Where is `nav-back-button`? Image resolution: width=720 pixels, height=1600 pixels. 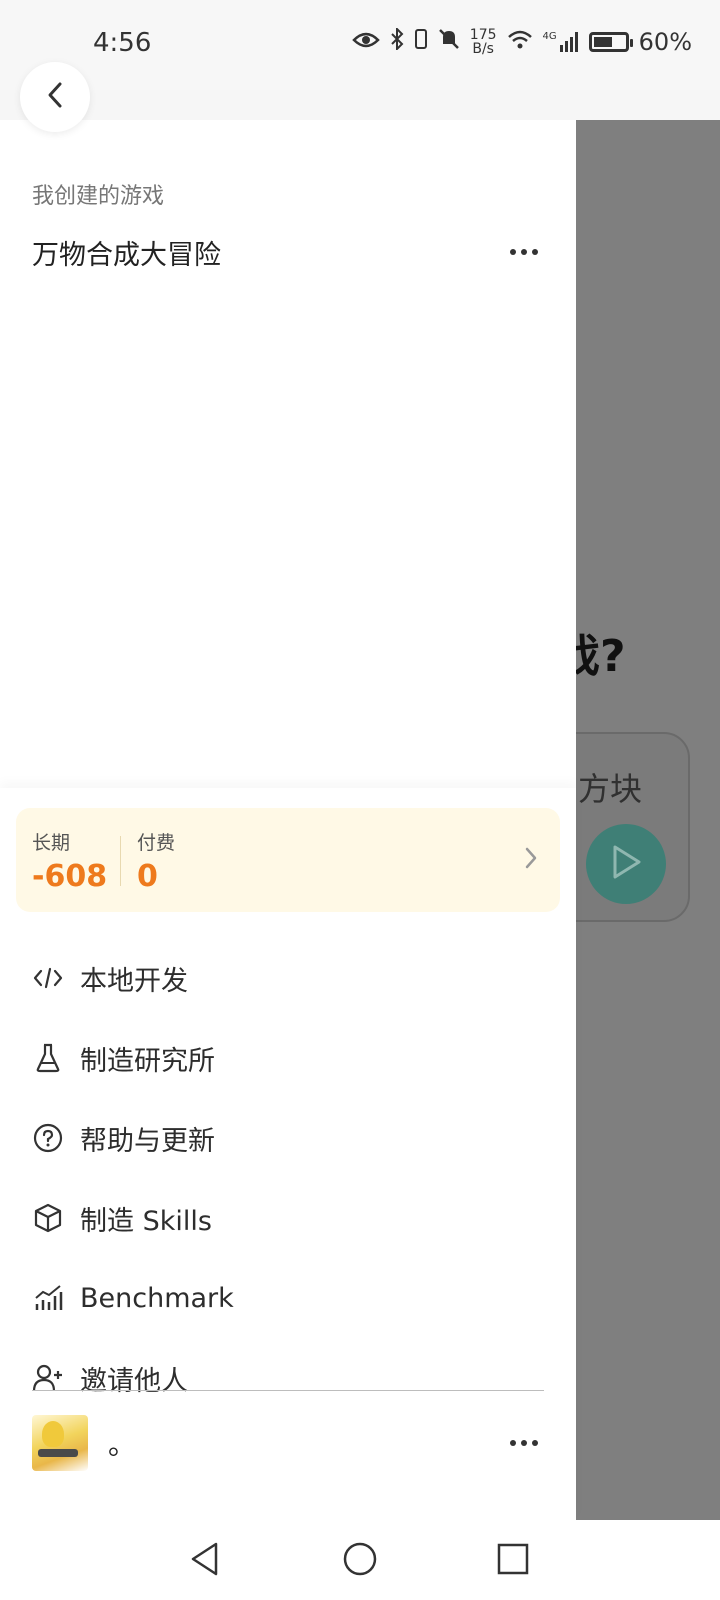
nav-back-button is located at coordinates (205, 1561).